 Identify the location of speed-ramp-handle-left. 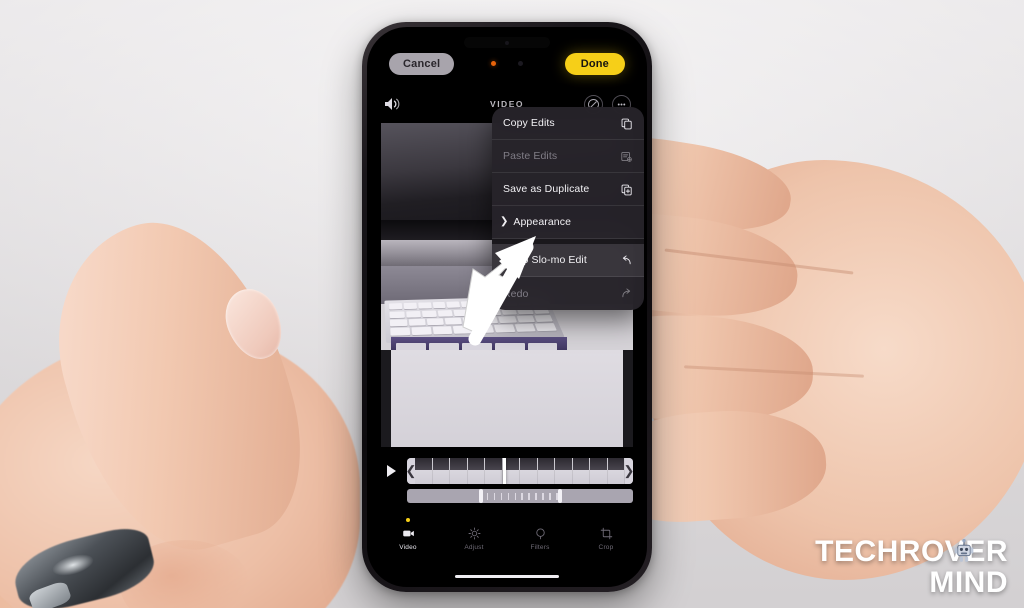
(481, 496).